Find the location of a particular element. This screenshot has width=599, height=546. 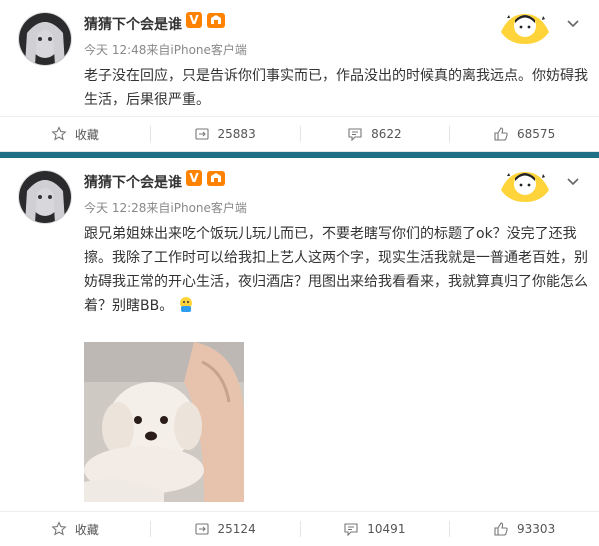

dog-photo-icon is located at coordinates (164, 422).